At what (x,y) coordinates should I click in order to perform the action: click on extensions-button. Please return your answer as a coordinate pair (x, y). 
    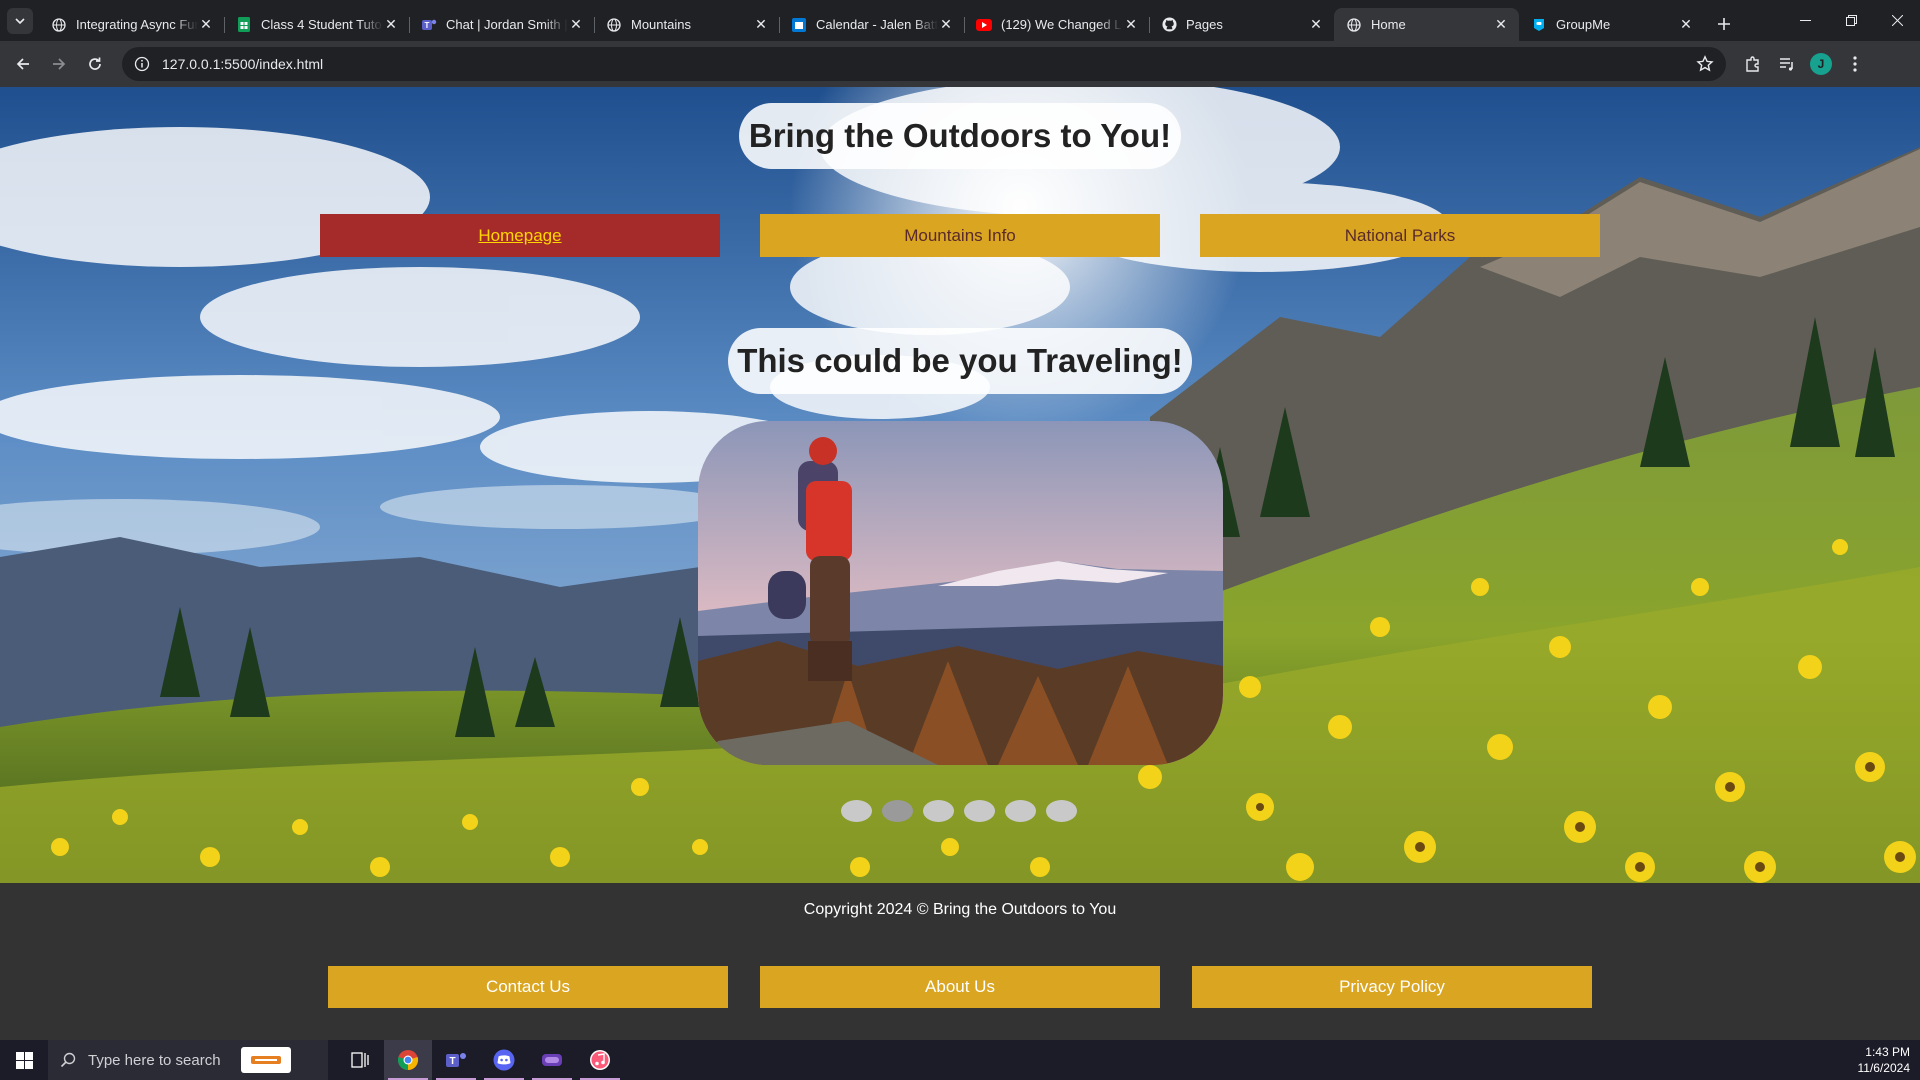
    Looking at the image, I should click on (1753, 64).